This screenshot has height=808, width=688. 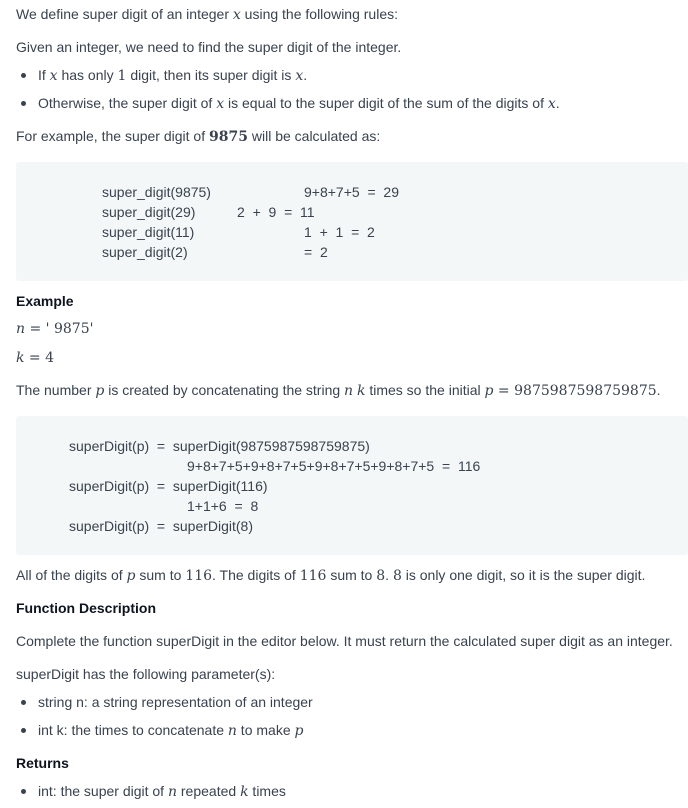 What do you see at coordinates (224, 390) in the screenshot?
I see `text-segment: is created by concatenating the string` at bounding box center [224, 390].